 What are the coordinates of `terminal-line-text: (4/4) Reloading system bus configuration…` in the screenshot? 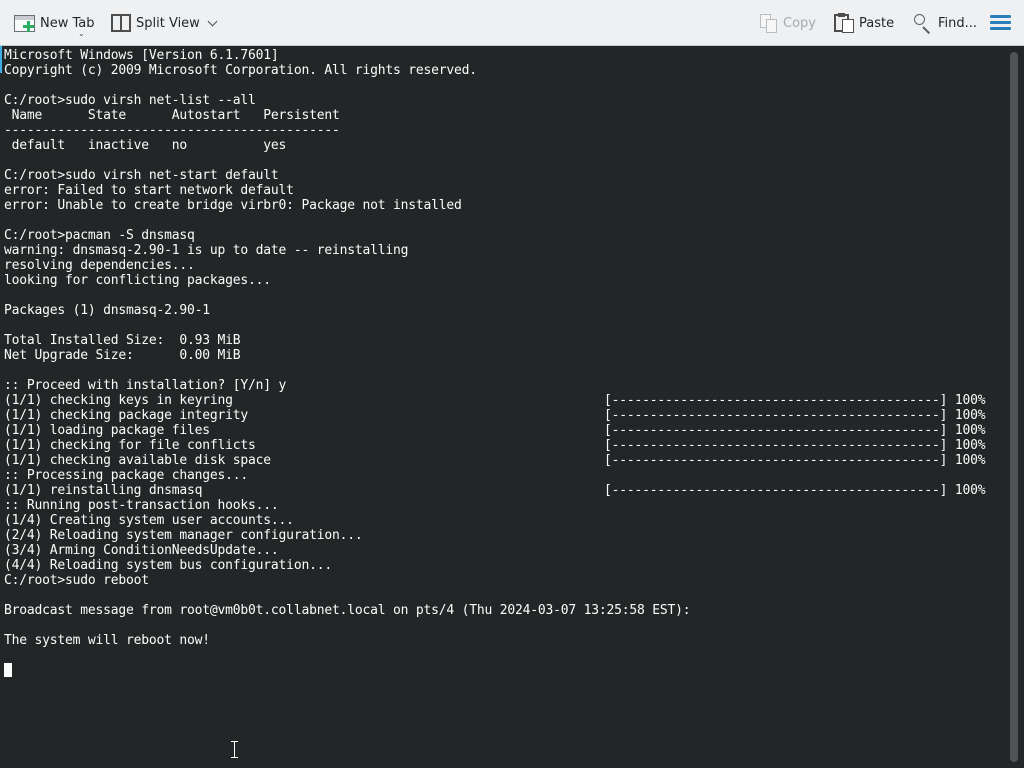 It's located at (168, 565).